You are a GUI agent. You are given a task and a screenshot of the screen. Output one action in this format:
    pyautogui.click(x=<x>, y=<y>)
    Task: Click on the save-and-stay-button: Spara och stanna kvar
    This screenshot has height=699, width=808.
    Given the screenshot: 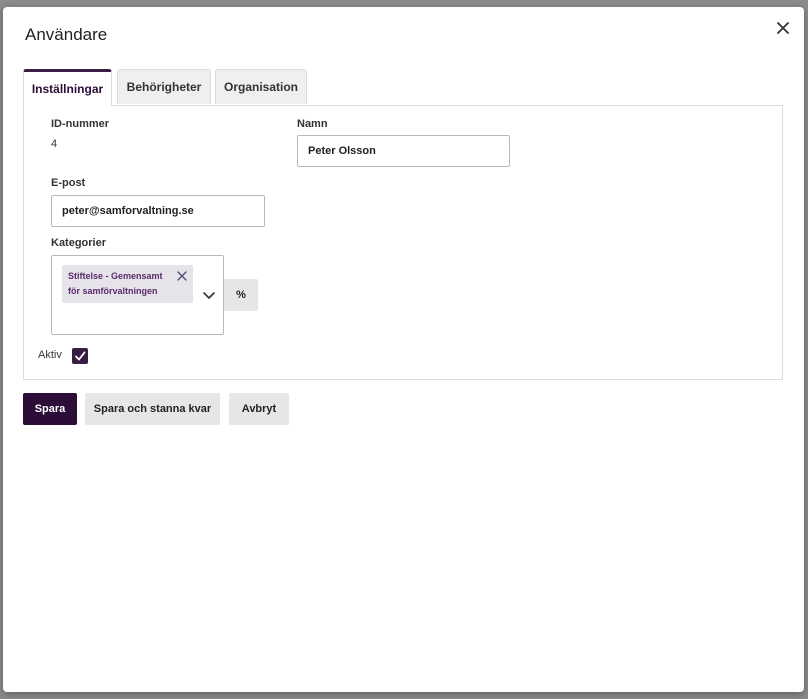 What is the action you would take?
    pyautogui.click(x=152, y=409)
    